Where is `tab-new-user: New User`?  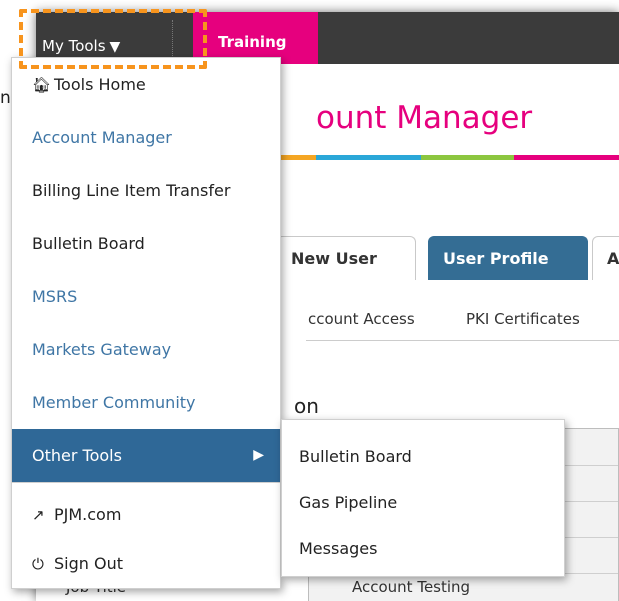 tab-new-user: New User is located at coordinates (346, 258).